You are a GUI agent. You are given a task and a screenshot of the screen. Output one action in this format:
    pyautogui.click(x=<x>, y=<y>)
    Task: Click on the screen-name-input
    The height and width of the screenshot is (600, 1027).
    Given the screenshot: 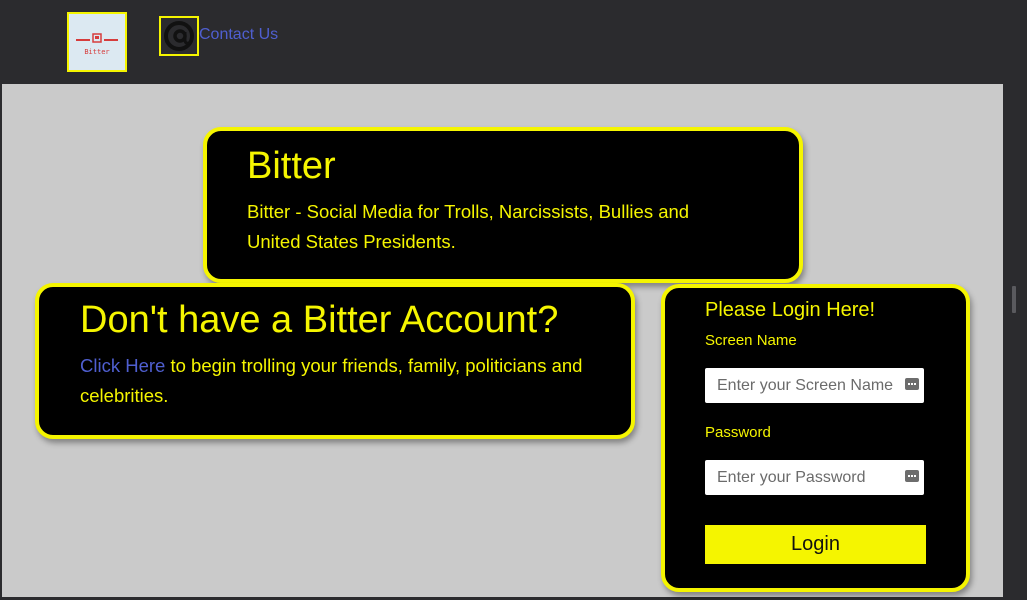 What is the action you would take?
    pyautogui.click(x=803, y=385)
    